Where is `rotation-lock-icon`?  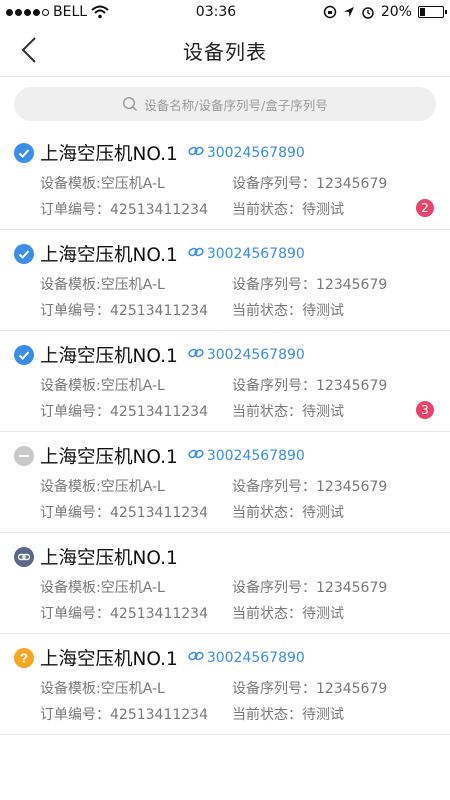 rotation-lock-icon is located at coordinates (330, 12).